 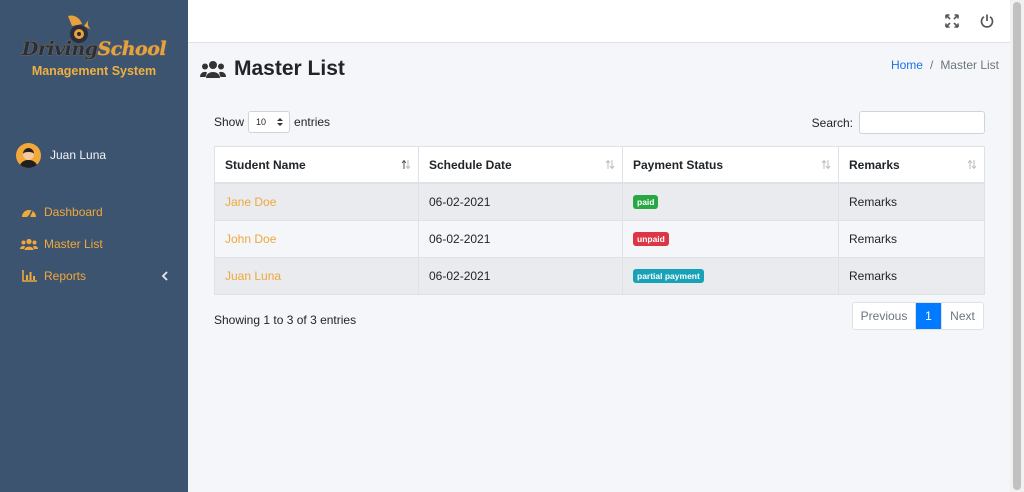 I want to click on pagination: Previous 1 Next, so click(x=918, y=316).